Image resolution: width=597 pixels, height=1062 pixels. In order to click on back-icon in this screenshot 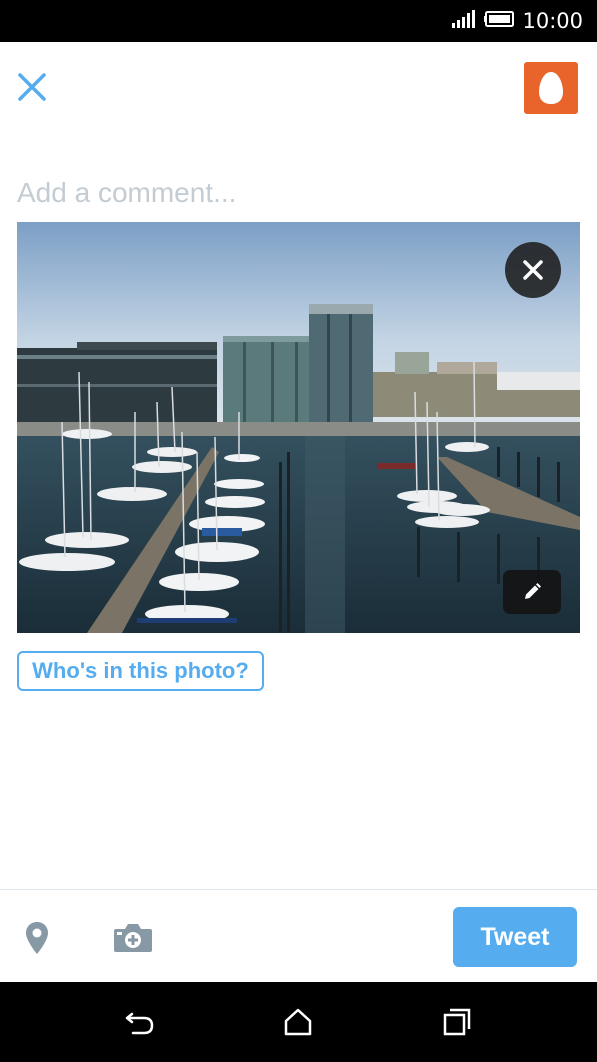, I will do `click(139, 1023)`.